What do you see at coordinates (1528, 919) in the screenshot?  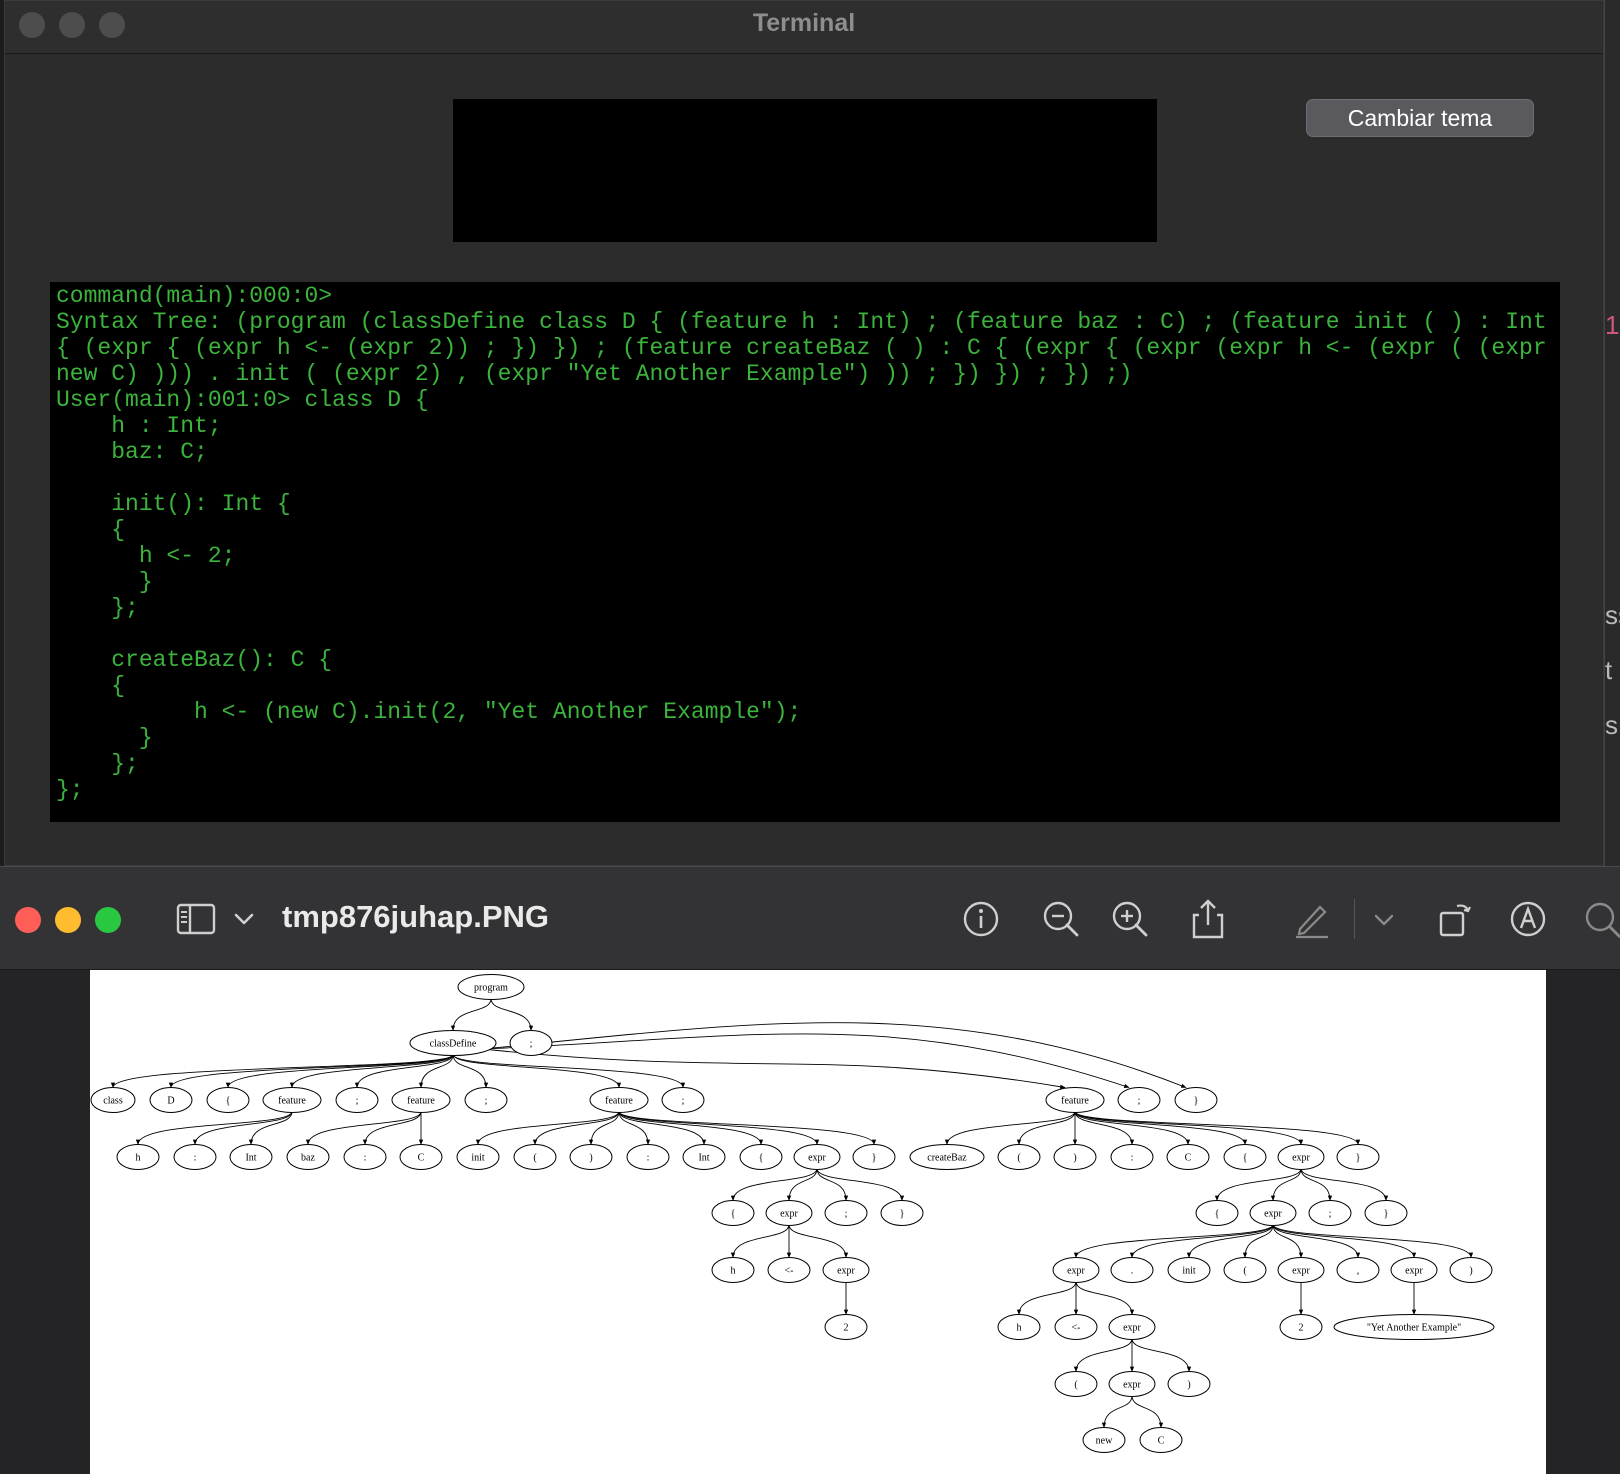 I see `markup-circle-icon` at bounding box center [1528, 919].